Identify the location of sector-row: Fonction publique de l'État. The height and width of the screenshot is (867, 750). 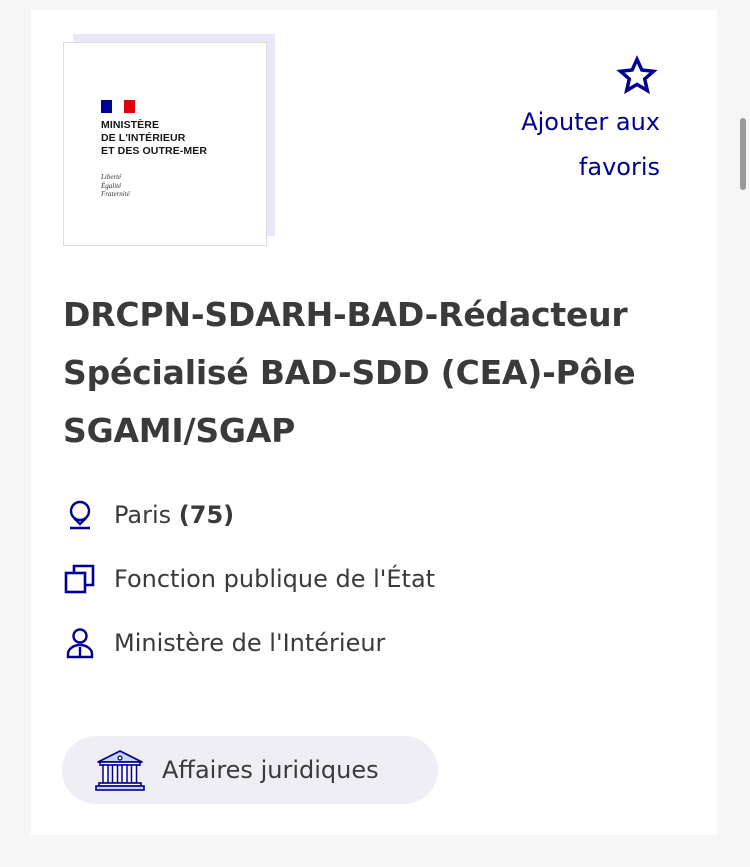
(249, 579).